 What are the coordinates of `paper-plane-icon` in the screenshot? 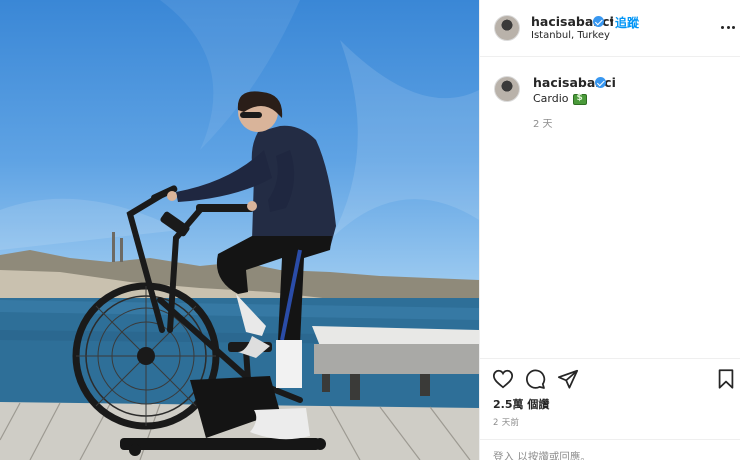 It's located at (568, 379).